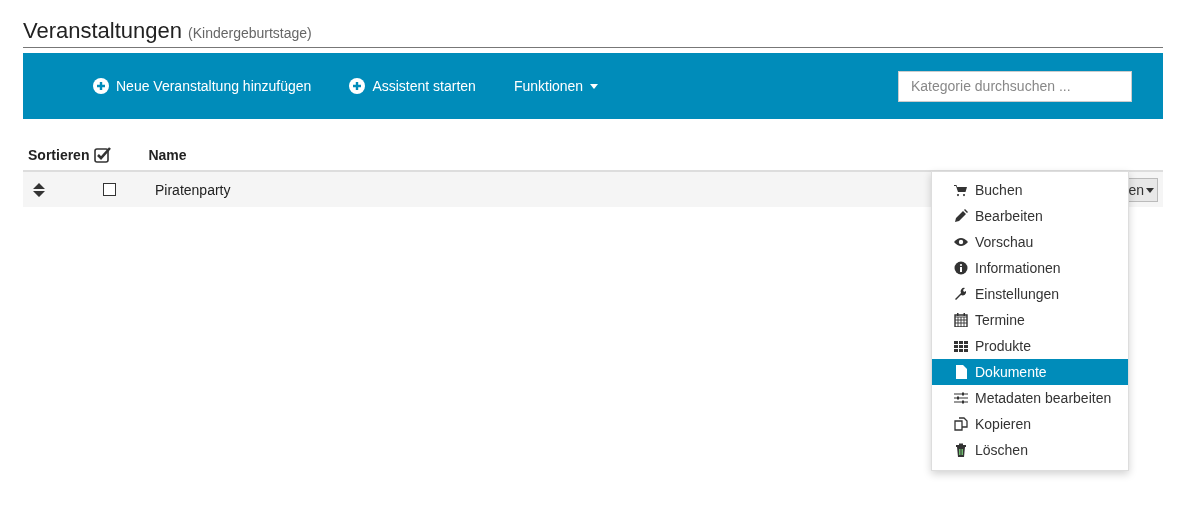  Describe the element at coordinates (961, 216) in the screenshot. I see `pencil-icon` at that location.